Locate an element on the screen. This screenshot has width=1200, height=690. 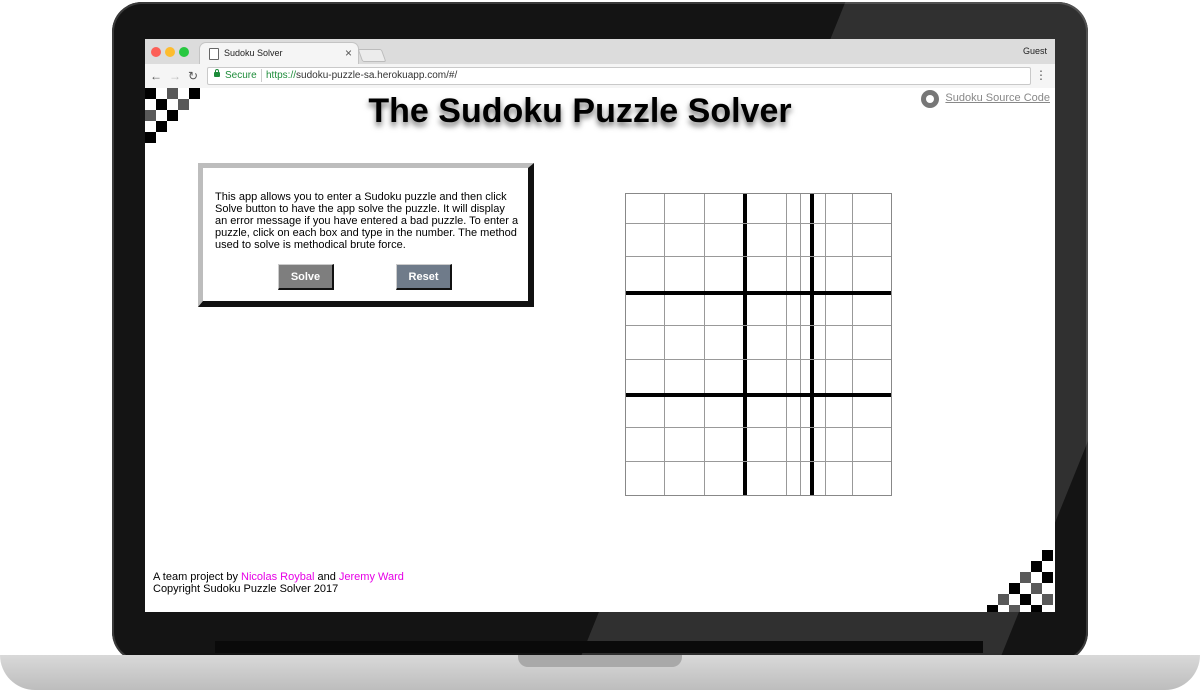
forward-icon: → is located at coordinates (175, 76).